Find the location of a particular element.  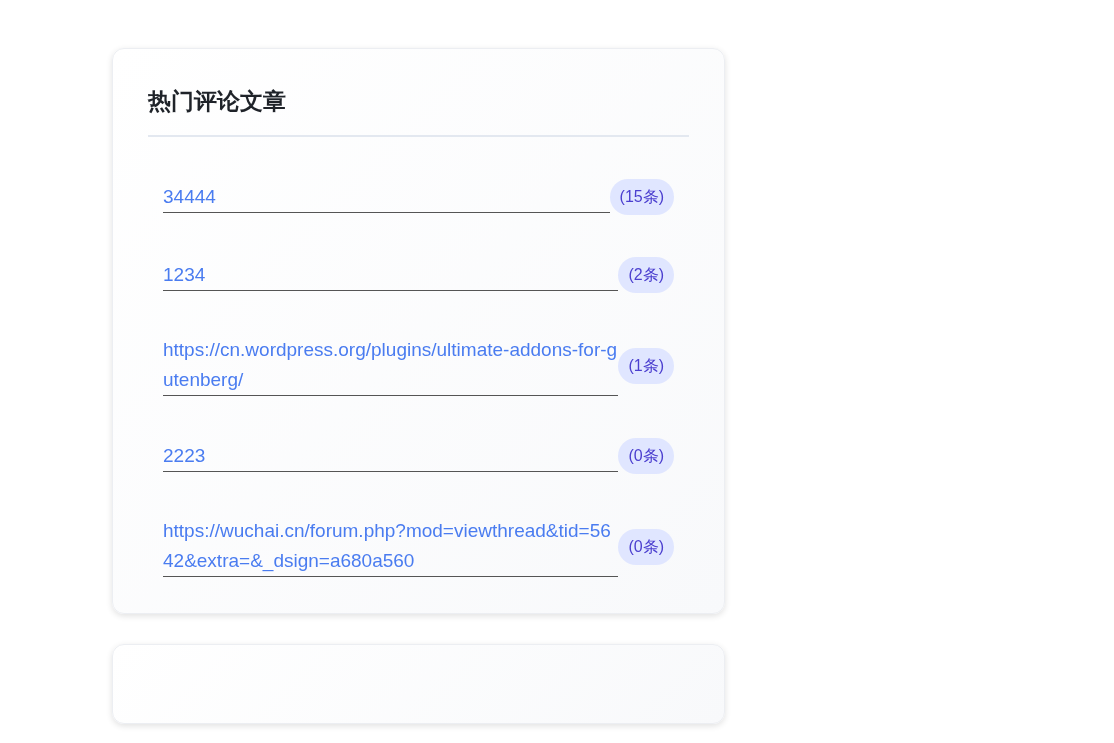

article-link: 1234 is located at coordinates (391, 275).